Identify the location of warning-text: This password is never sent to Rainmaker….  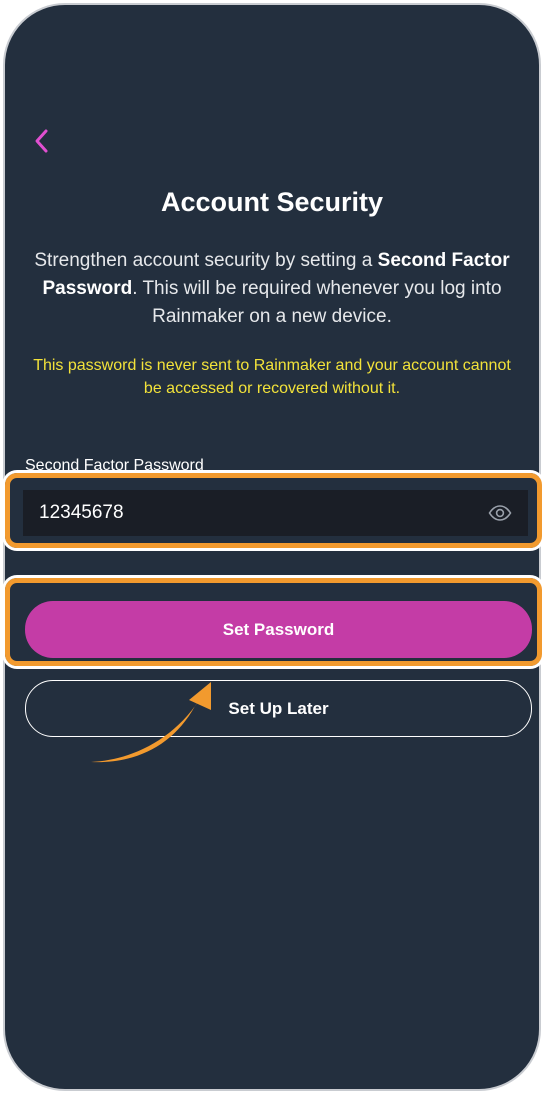
(272, 377).